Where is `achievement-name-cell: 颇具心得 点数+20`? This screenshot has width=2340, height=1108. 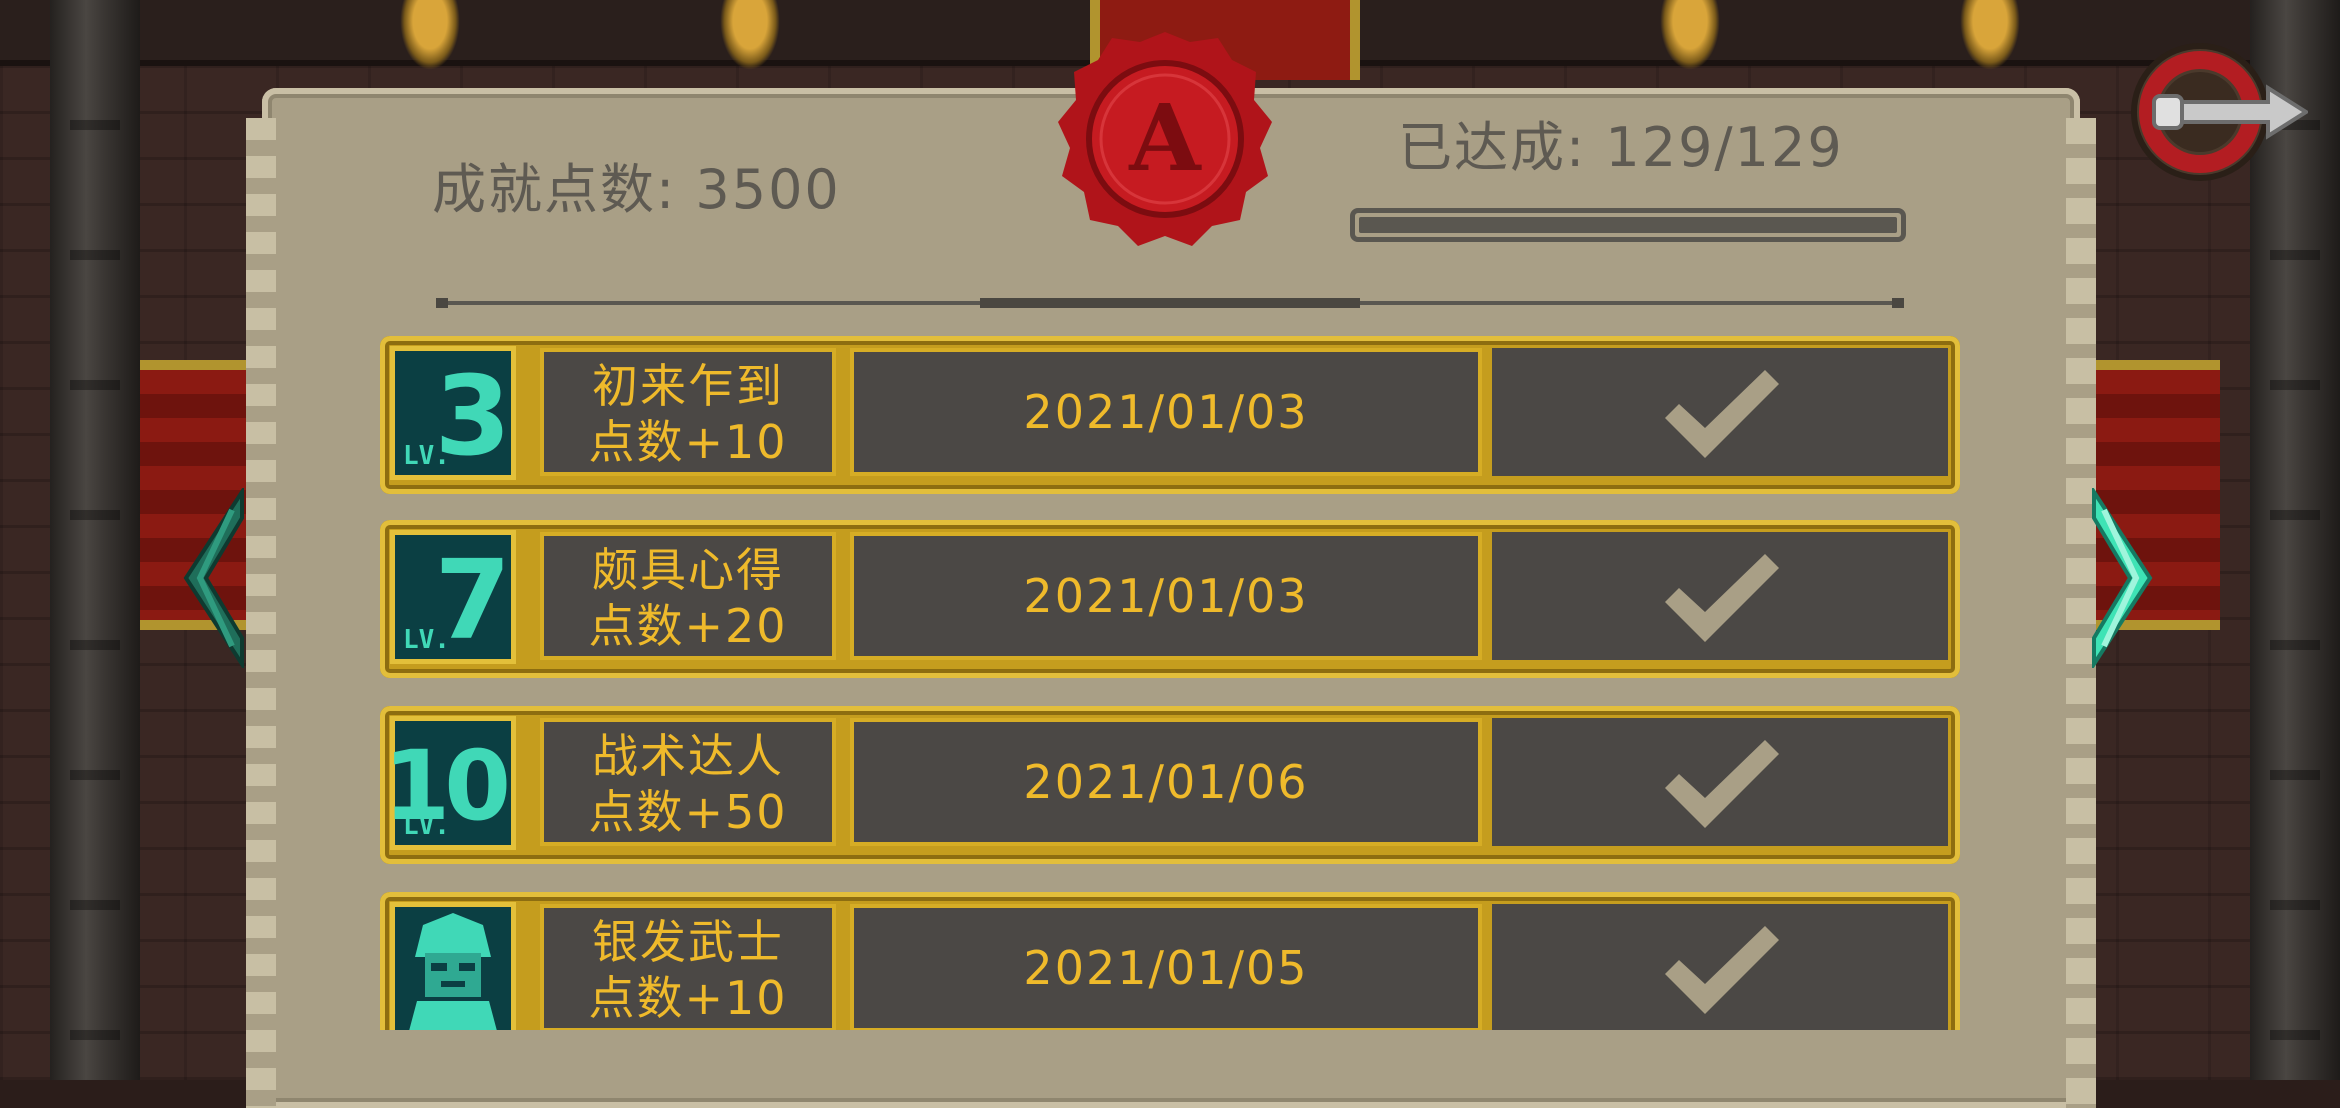
achievement-name-cell: 颇具心得 点数+20 is located at coordinates (688, 596).